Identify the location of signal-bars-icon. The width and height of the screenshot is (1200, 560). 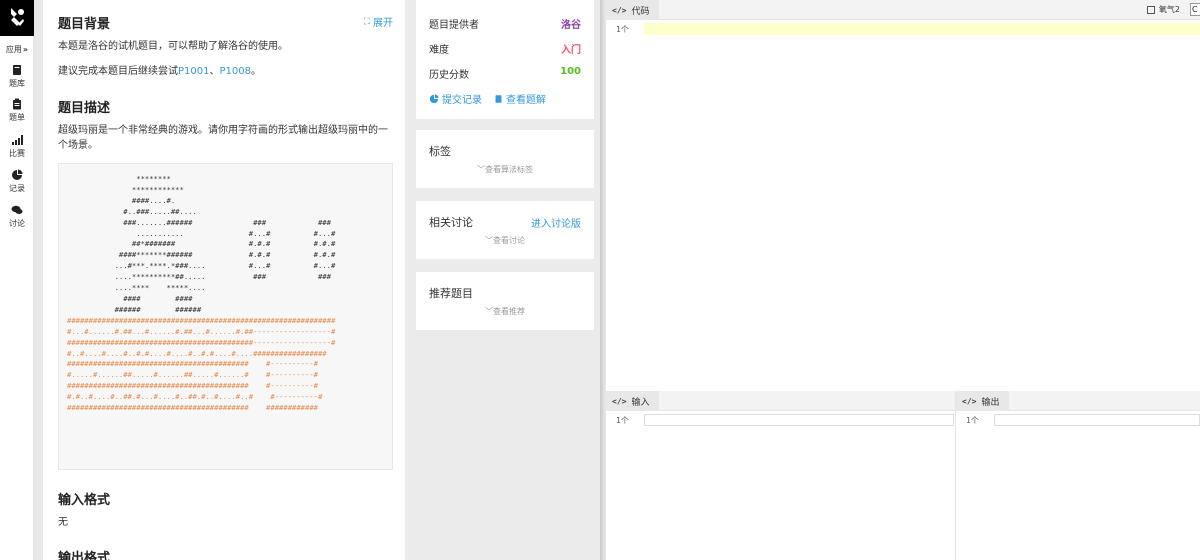
(17, 140).